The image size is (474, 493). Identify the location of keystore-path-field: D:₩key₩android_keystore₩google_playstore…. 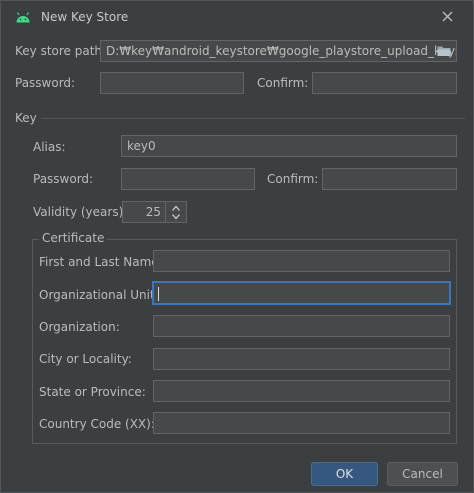
(278, 51).